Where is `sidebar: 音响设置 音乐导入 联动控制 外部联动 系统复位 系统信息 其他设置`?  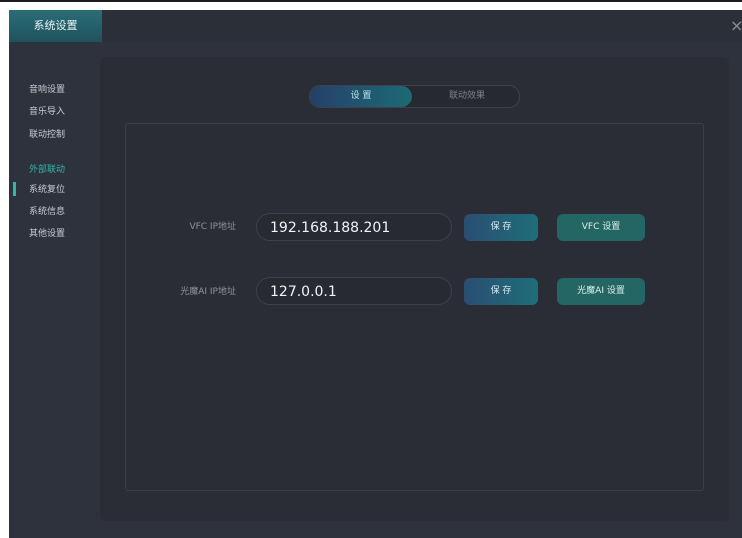
sidebar: 音响设置 音乐导入 联动控制 外部联动 系统复位 系统信息 其他设置 is located at coordinates (55, 290).